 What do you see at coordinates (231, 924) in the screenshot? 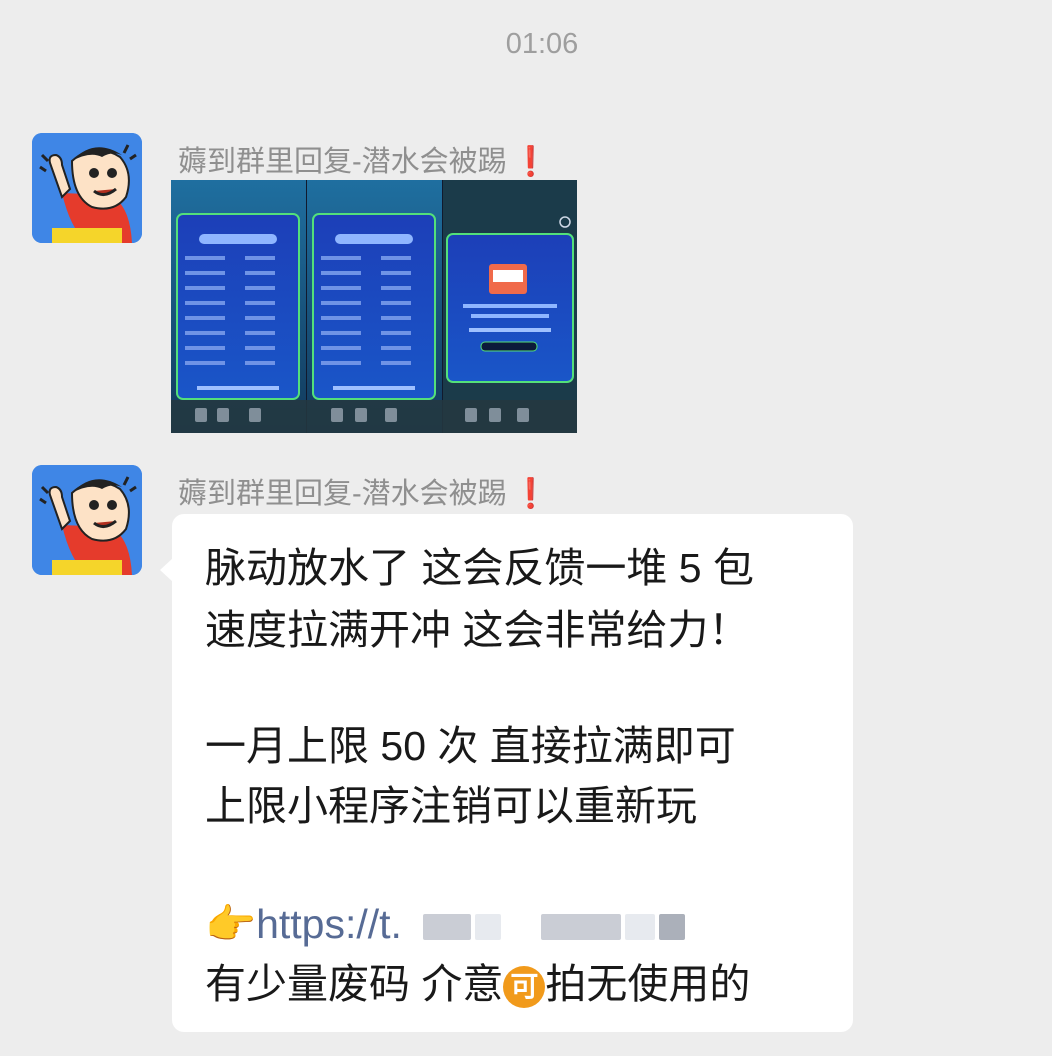
I see `pointing-hand-icon: 👉` at bounding box center [231, 924].